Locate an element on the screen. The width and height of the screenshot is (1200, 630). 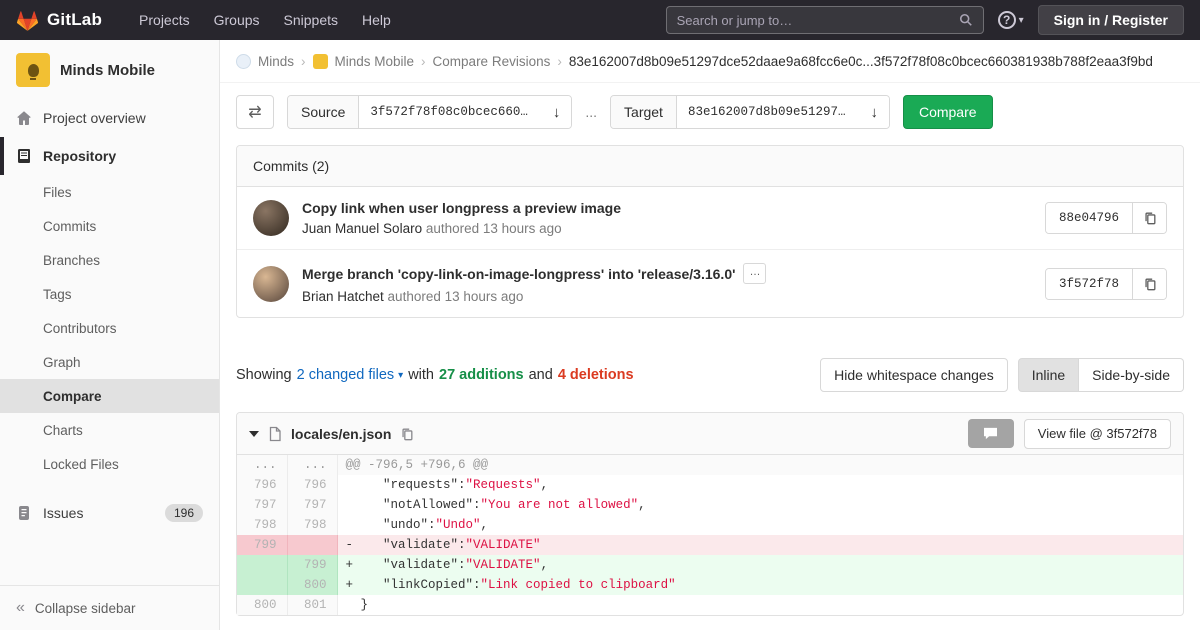
sidebar-item-graph: Graph is located at coordinates (109, 362).